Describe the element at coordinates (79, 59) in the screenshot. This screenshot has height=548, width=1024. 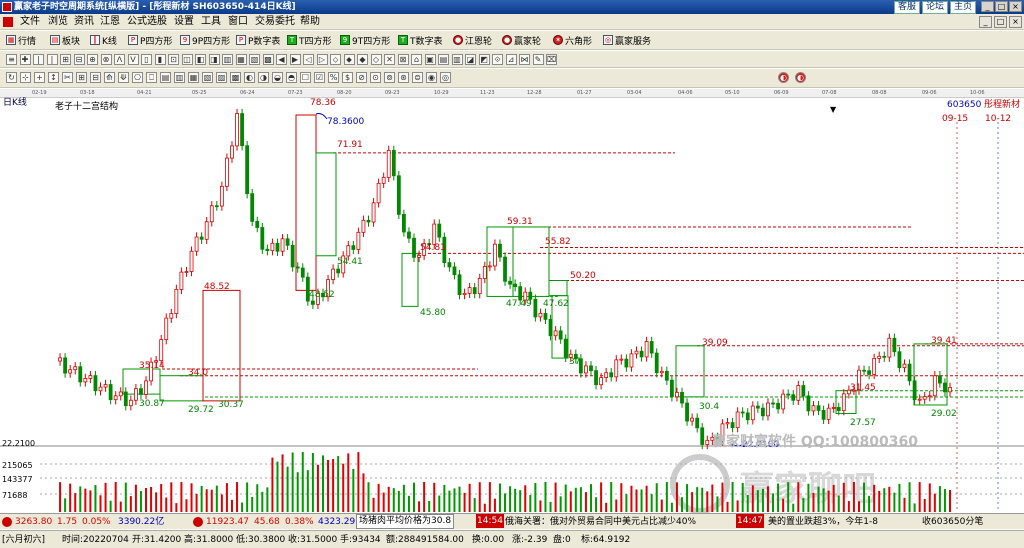
I see `draw-tool-icon: ⊟` at that location.